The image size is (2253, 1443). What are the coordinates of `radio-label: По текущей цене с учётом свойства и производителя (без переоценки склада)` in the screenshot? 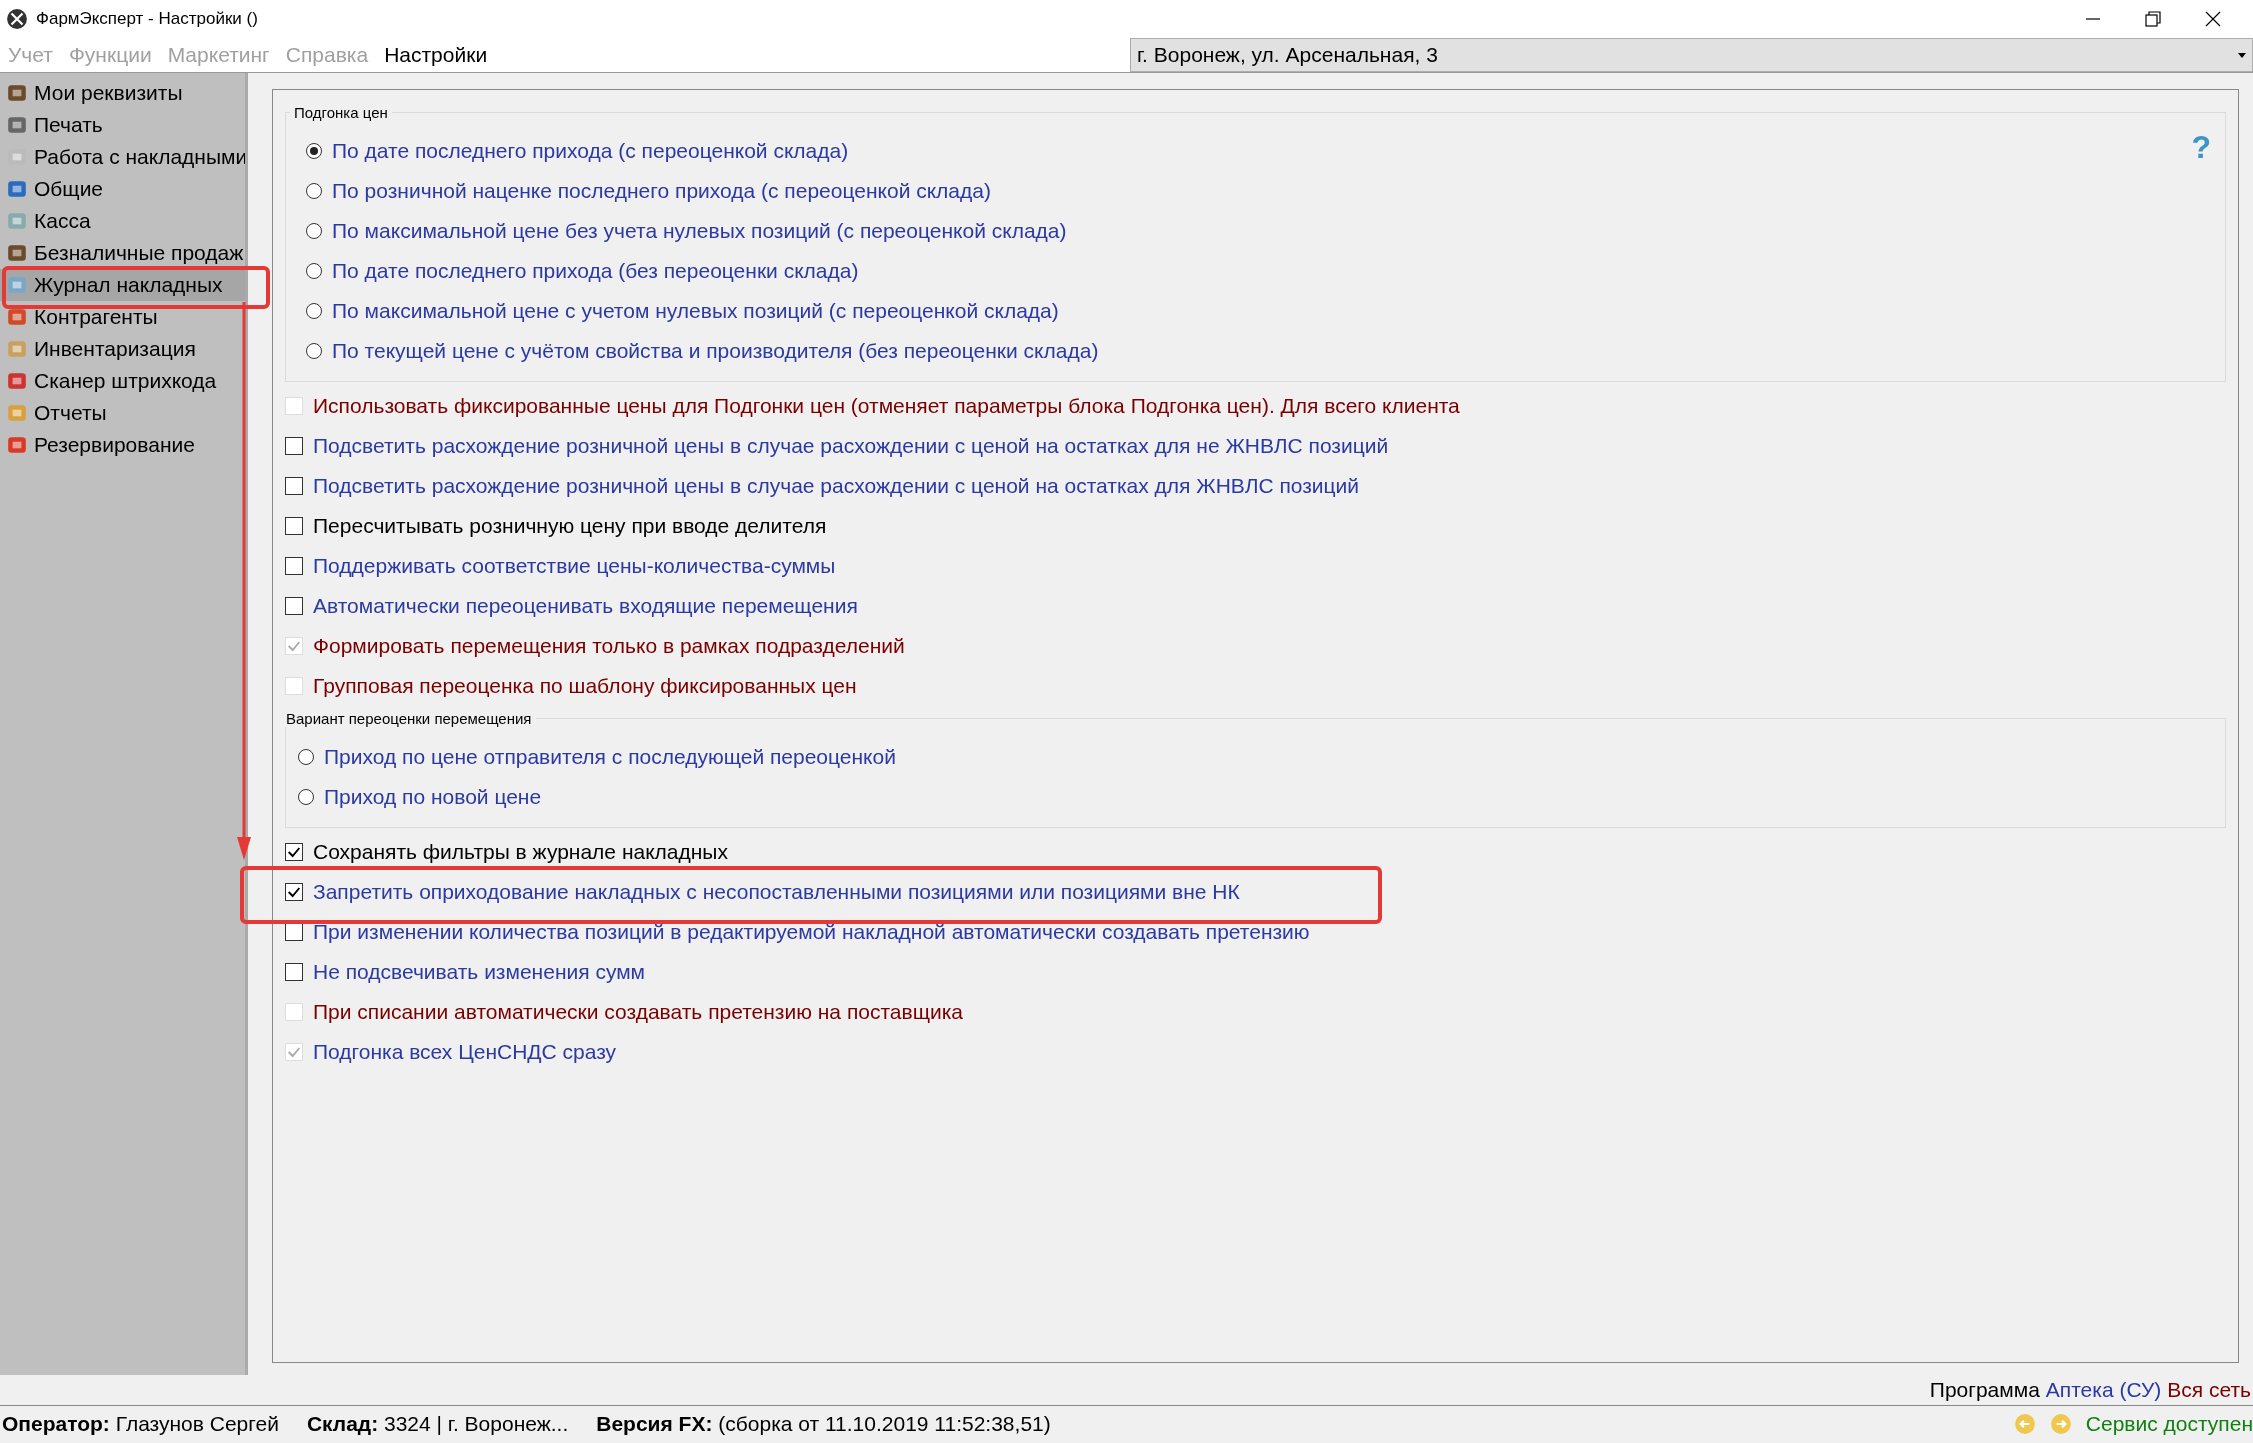 It's located at (715, 351).